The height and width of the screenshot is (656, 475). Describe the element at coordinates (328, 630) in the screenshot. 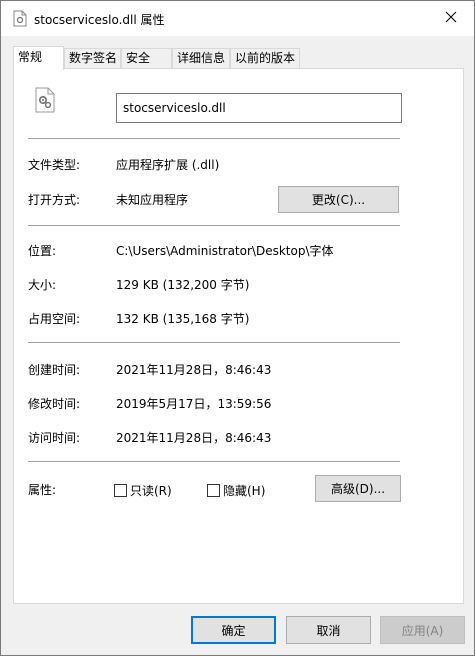

I see `cancel-button: 取消` at that location.